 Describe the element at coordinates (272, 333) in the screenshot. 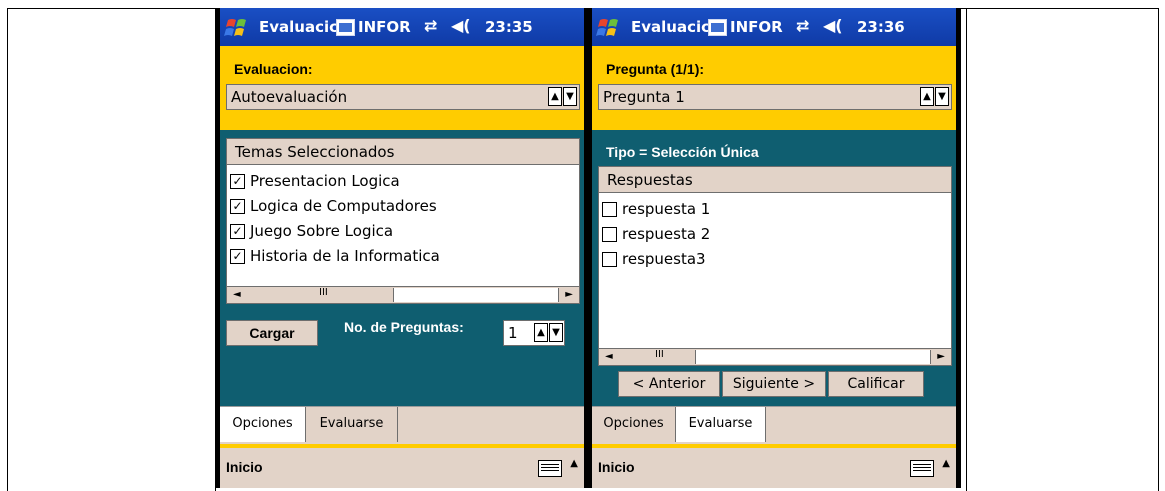

I see `load-button: Cargar` at that location.